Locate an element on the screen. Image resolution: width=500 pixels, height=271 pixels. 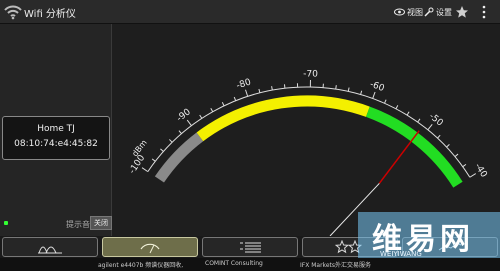
settings-label: 设置 is located at coordinates (444, 12).